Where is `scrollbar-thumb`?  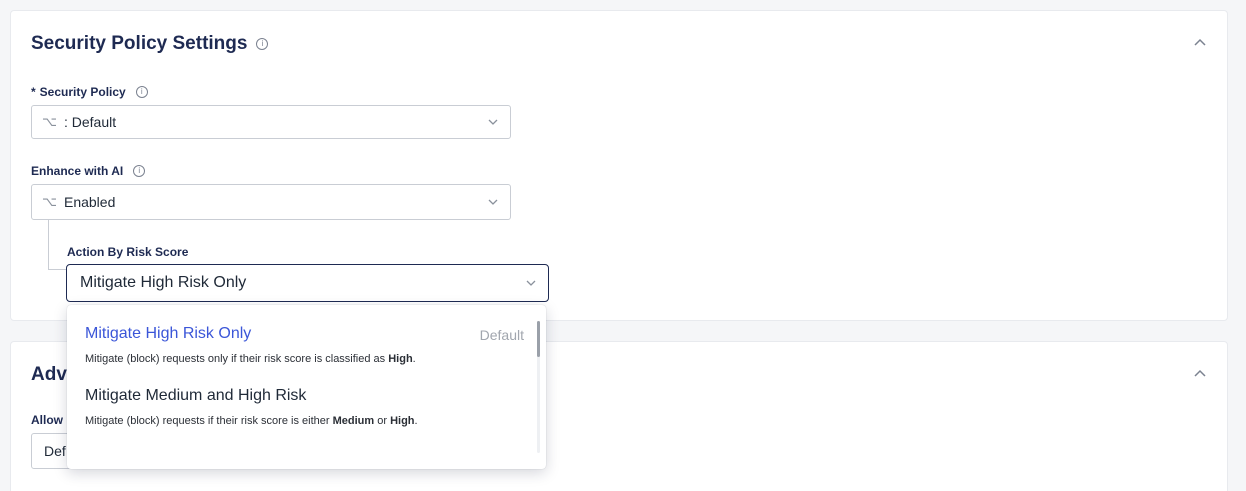
scrollbar-thumb is located at coordinates (538, 339).